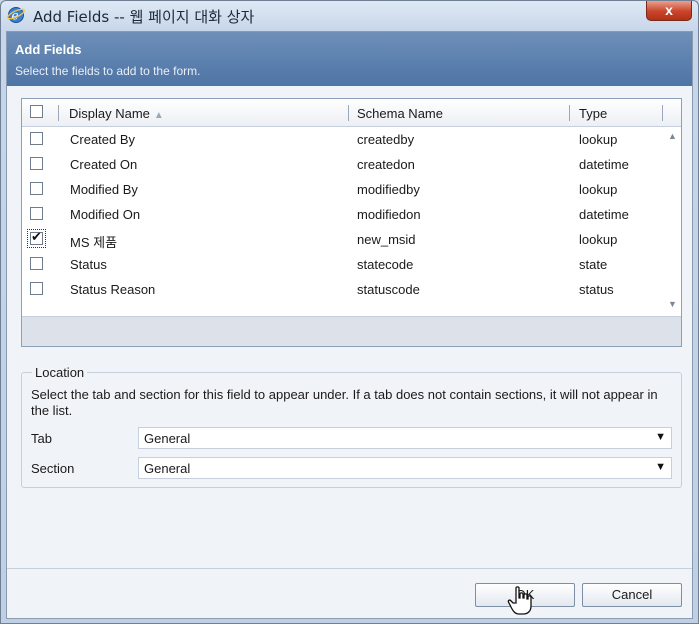 The height and width of the screenshot is (624, 699). What do you see at coordinates (104, 164) in the screenshot?
I see `cell-display-name: Created On` at bounding box center [104, 164].